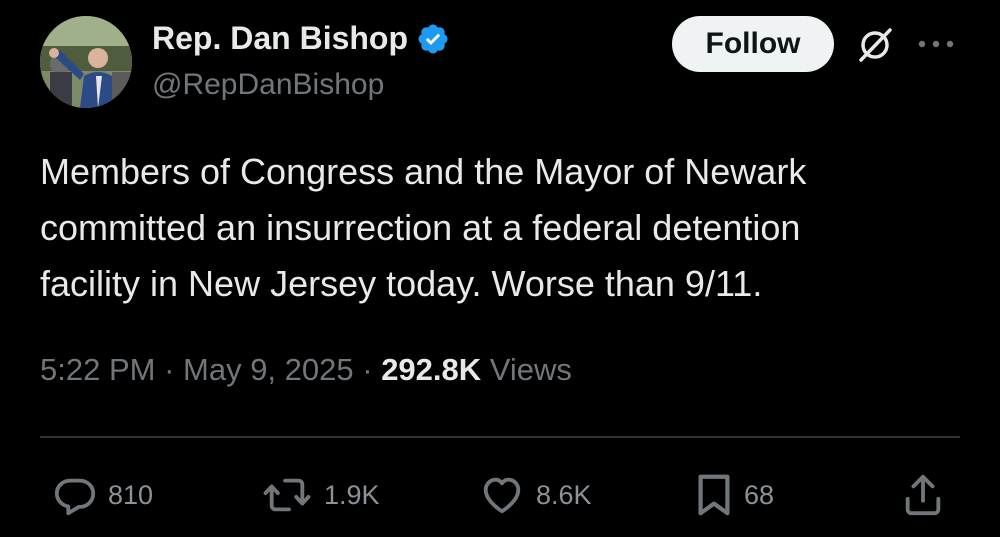 The width and height of the screenshot is (1000, 537). Describe the element at coordinates (535, 495) in the screenshot. I see `like-button: 8.6K` at that location.